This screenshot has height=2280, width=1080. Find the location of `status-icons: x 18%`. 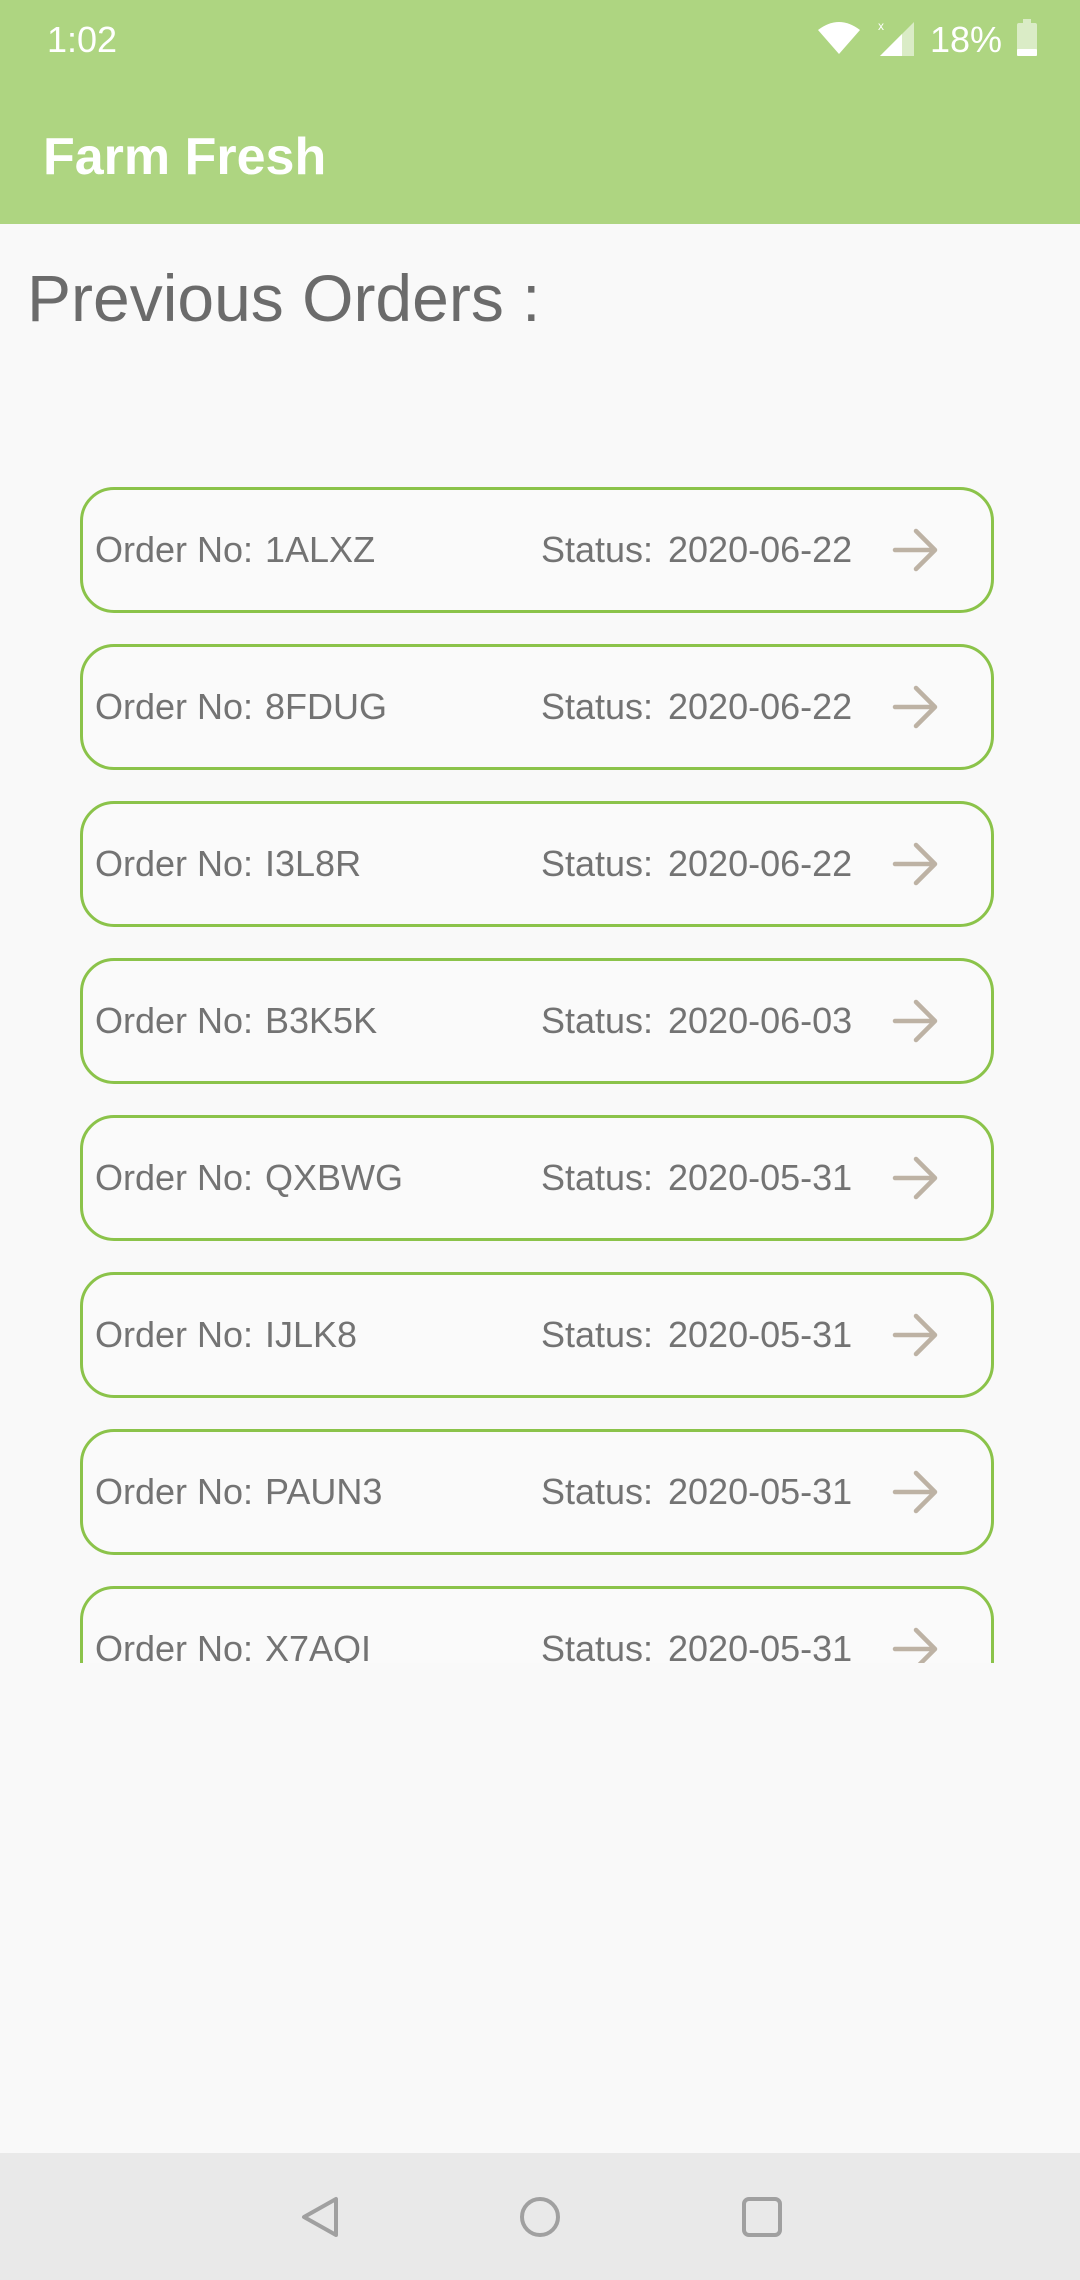

status-icons: x 18% is located at coordinates (927, 40).